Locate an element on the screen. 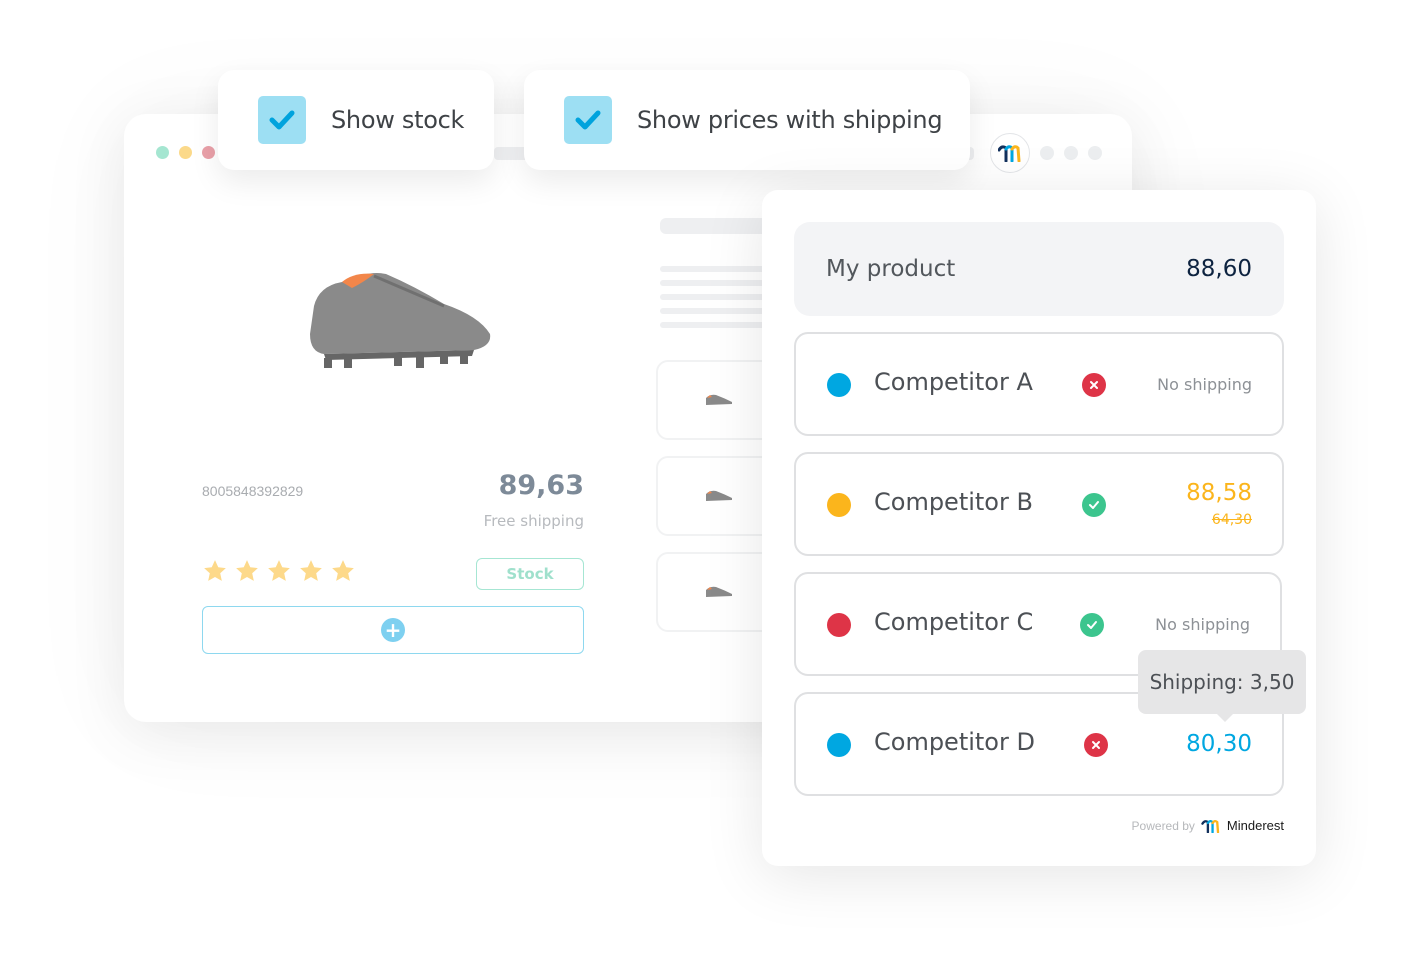 The image size is (1424, 954). competitor-row: Competitor B 88,58 64,30 is located at coordinates (1039, 504).